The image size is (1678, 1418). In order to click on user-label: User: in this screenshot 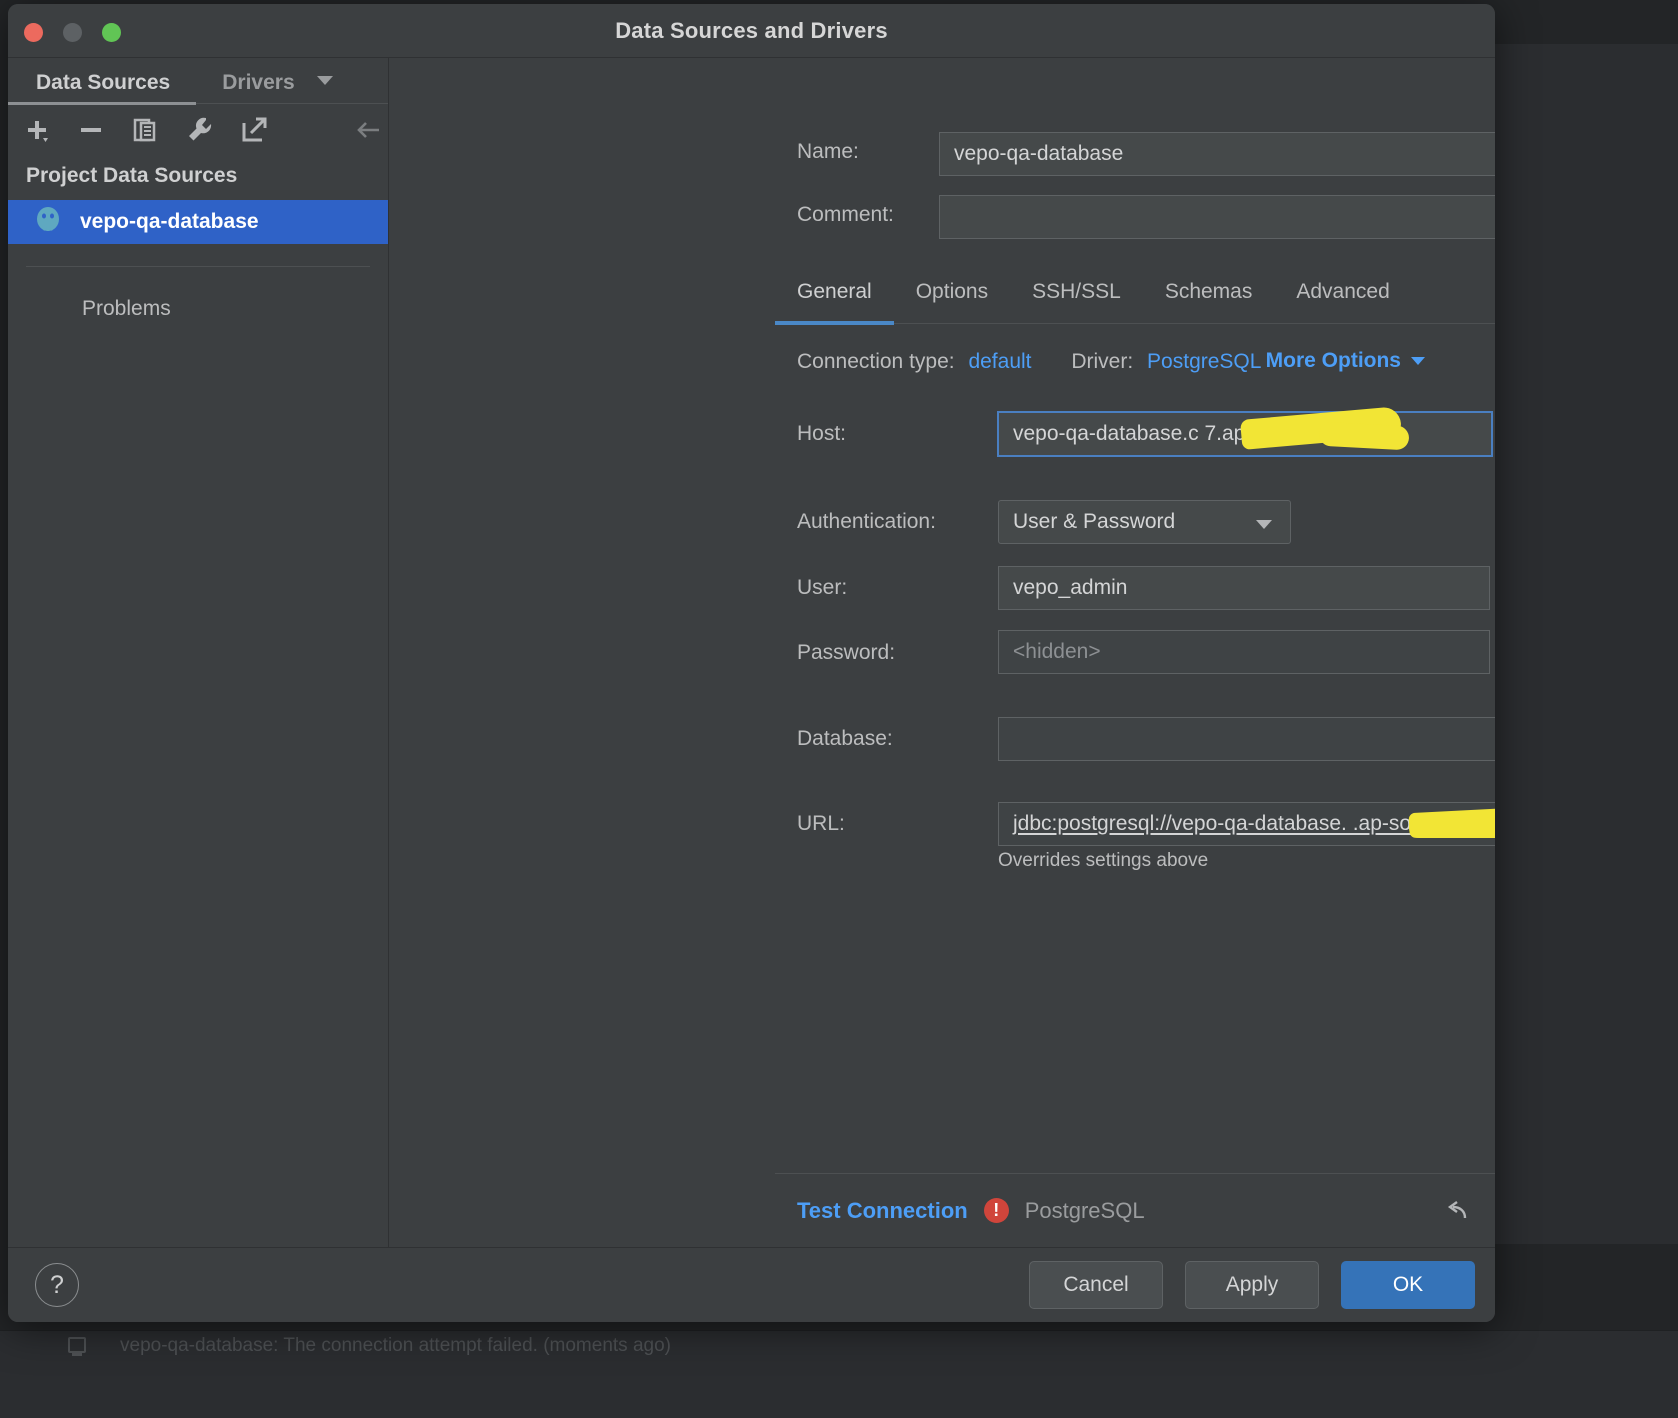, I will do `click(822, 587)`.